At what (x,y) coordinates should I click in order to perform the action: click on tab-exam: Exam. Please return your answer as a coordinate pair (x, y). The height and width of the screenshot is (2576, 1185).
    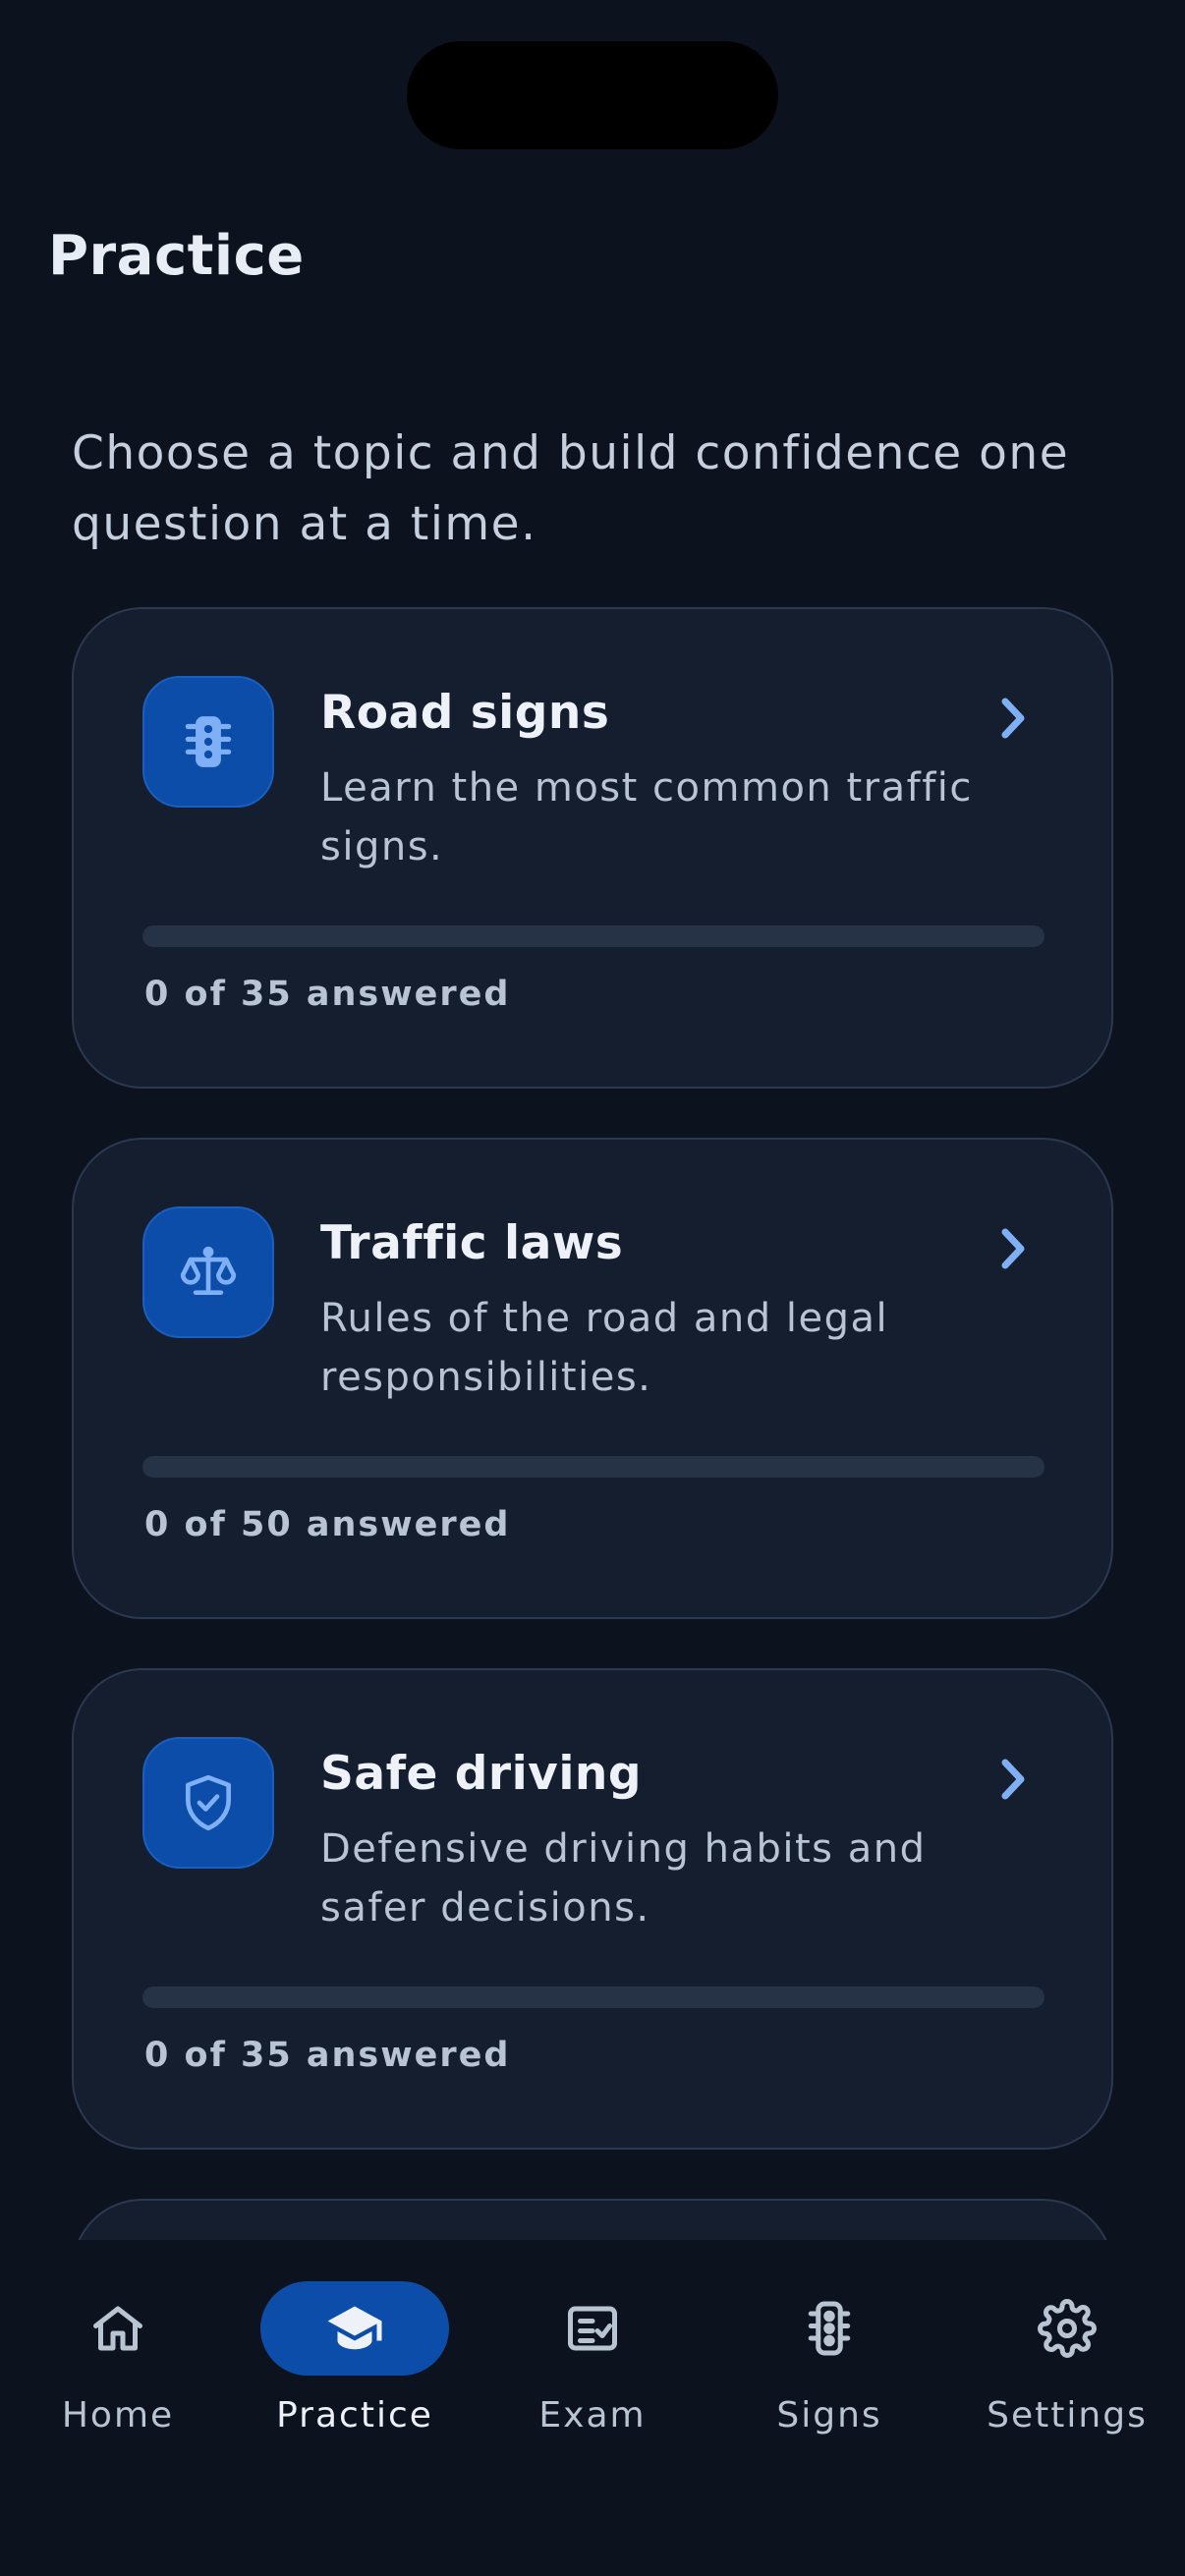
    Looking at the image, I should click on (592, 2364).